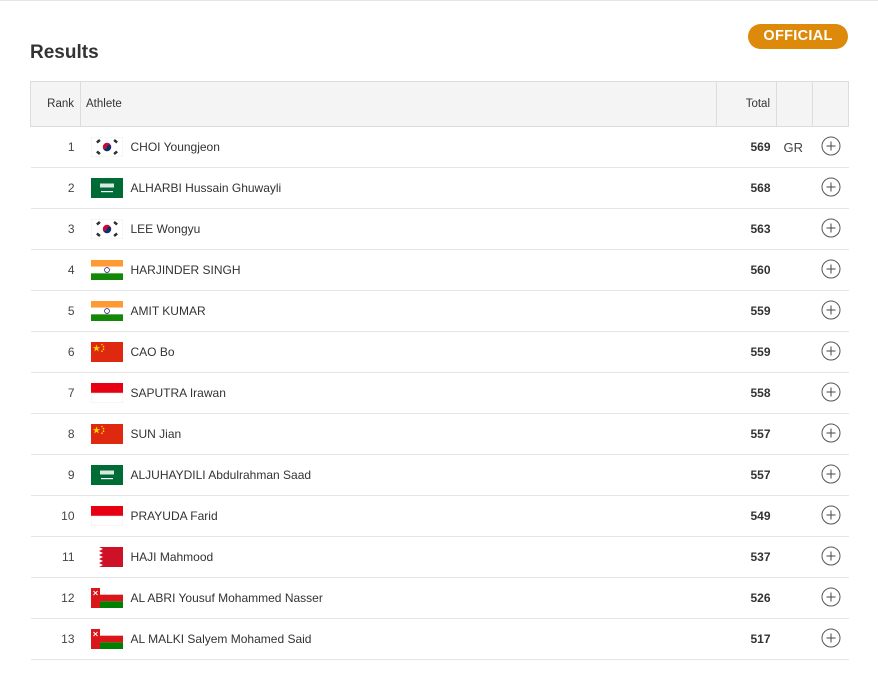  I want to click on total-cell: 537, so click(746, 557).